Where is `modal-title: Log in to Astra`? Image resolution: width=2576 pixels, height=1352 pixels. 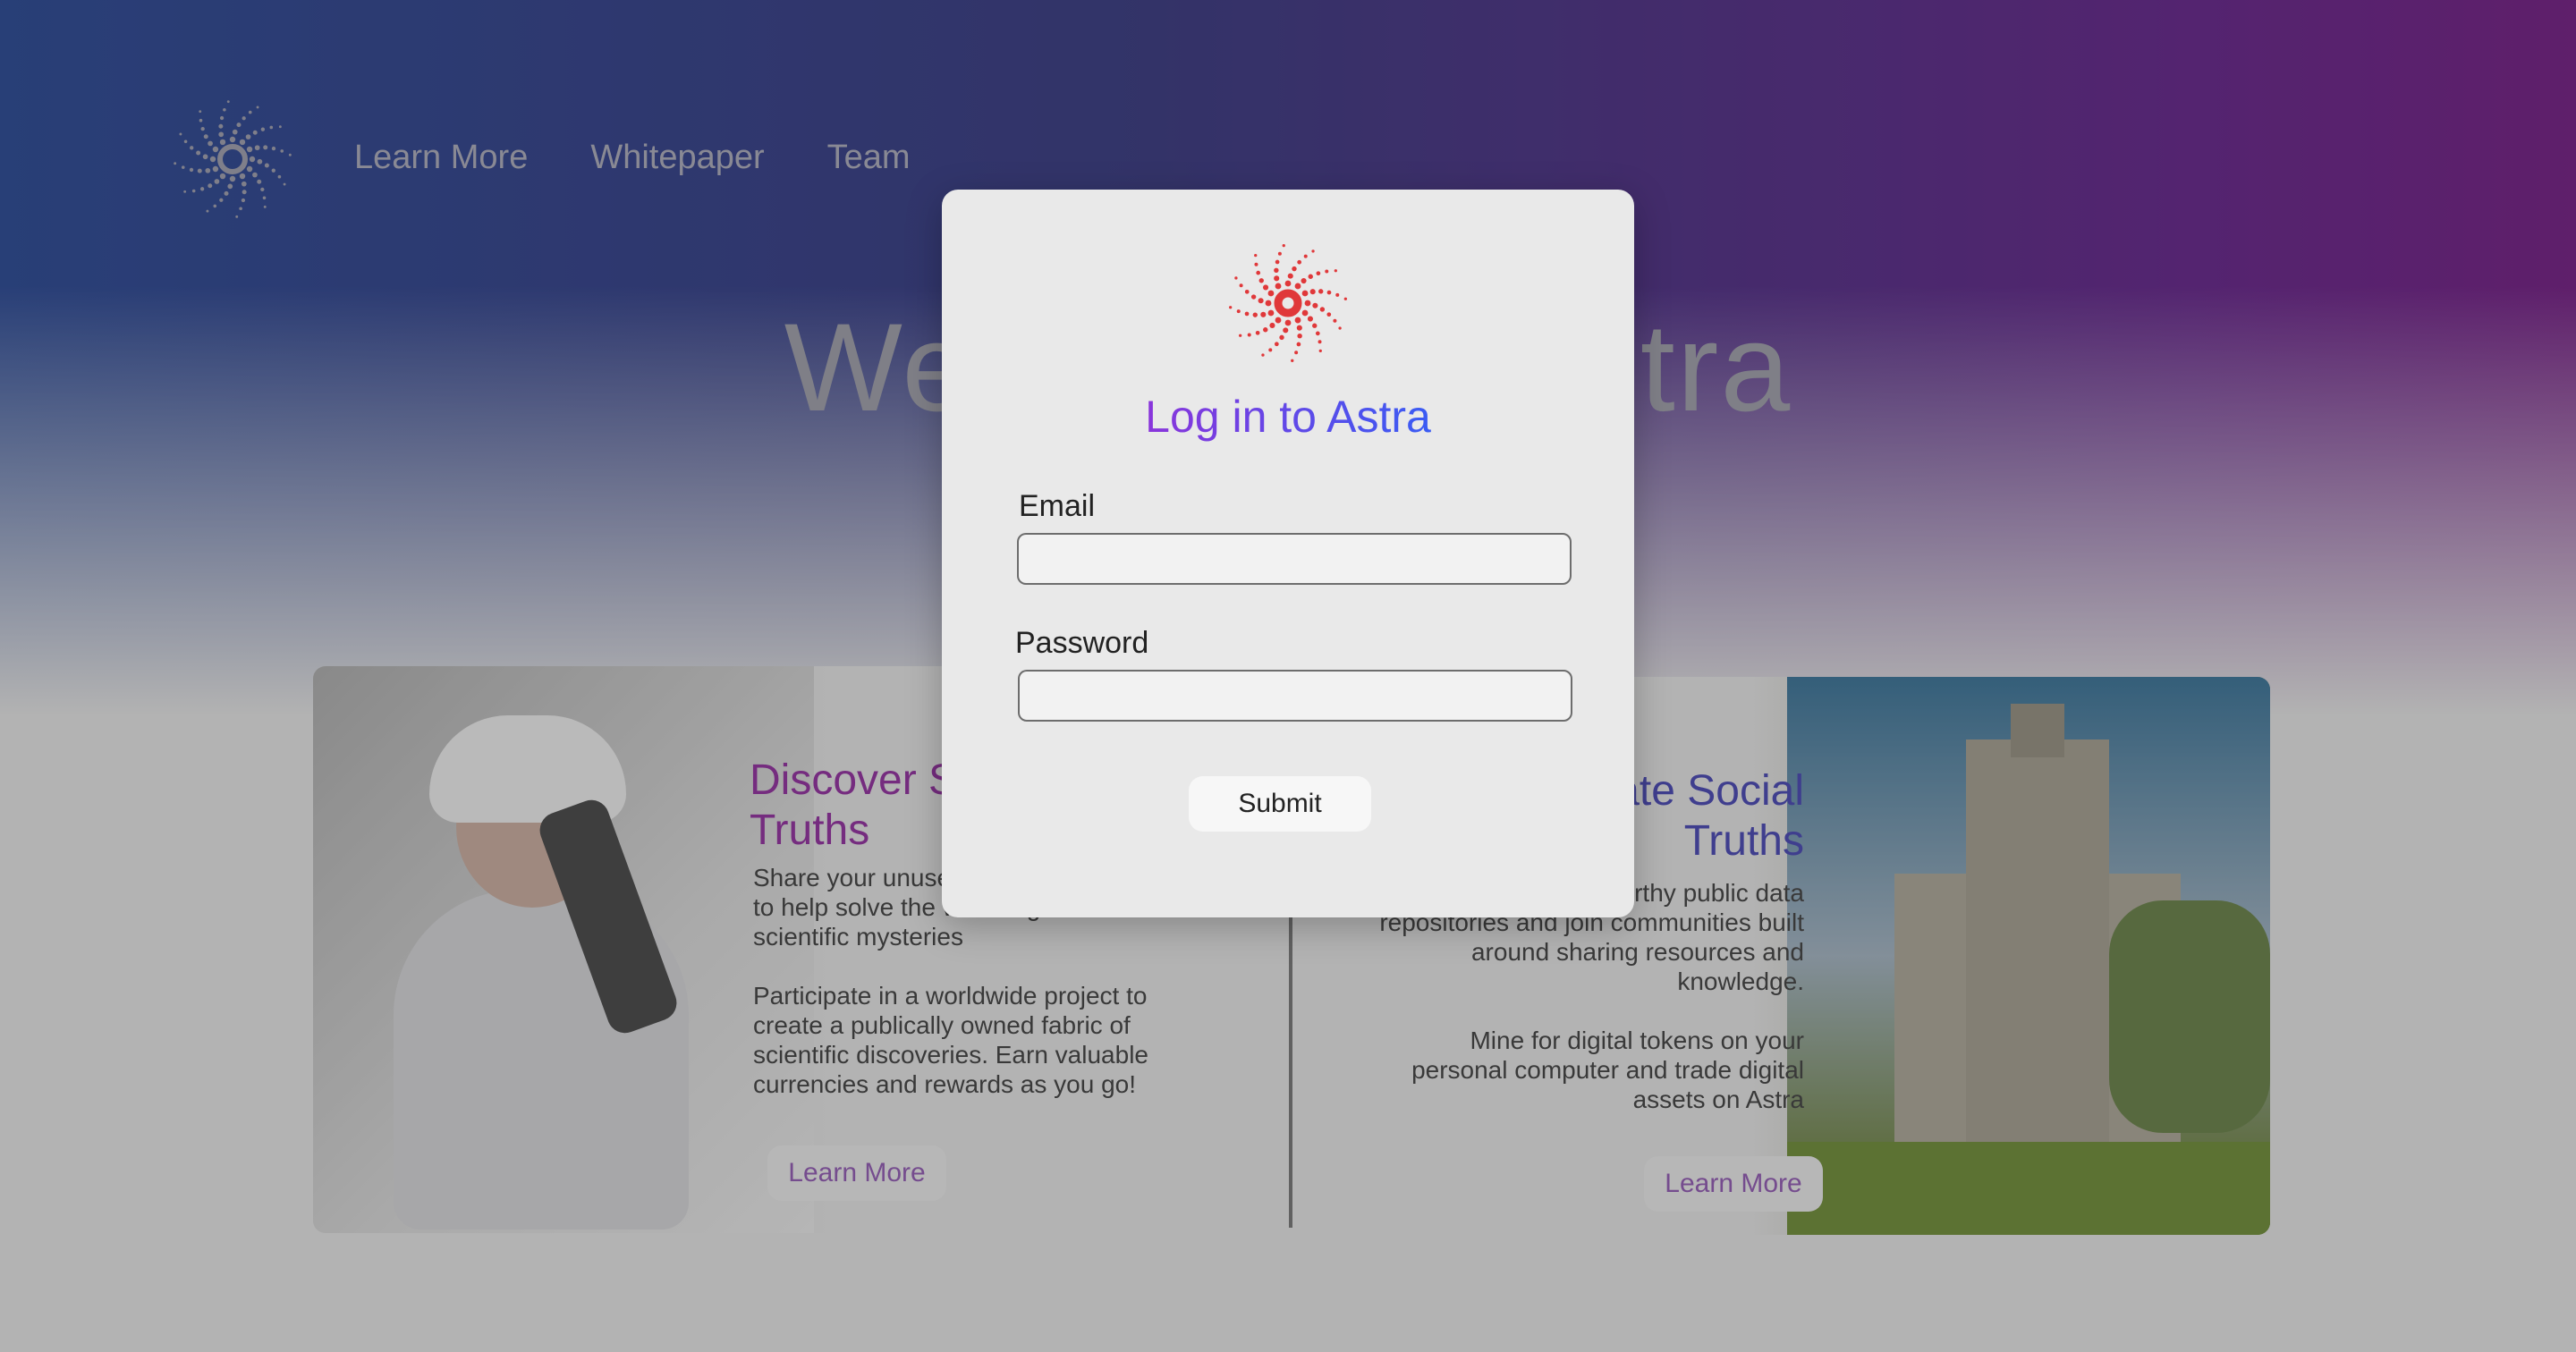 modal-title: Log in to Astra is located at coordinates (1288, 417).